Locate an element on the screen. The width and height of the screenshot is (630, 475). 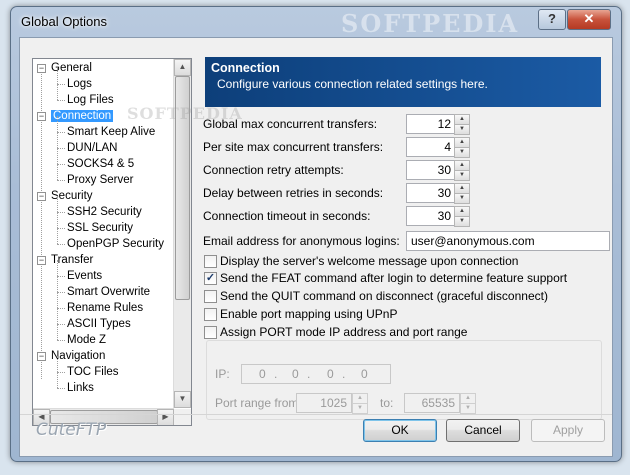
checkmark-icon: ✓ is located at coordinates (210, 278).